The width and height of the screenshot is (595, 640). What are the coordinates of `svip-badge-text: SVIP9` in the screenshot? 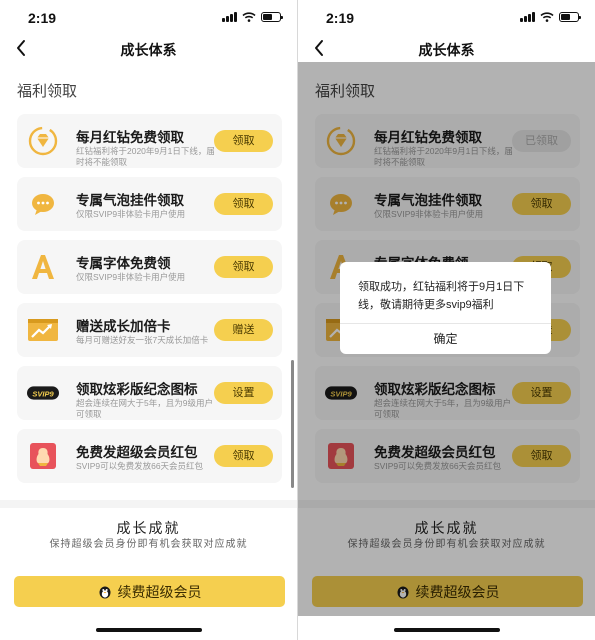 It's located at (43, 393).